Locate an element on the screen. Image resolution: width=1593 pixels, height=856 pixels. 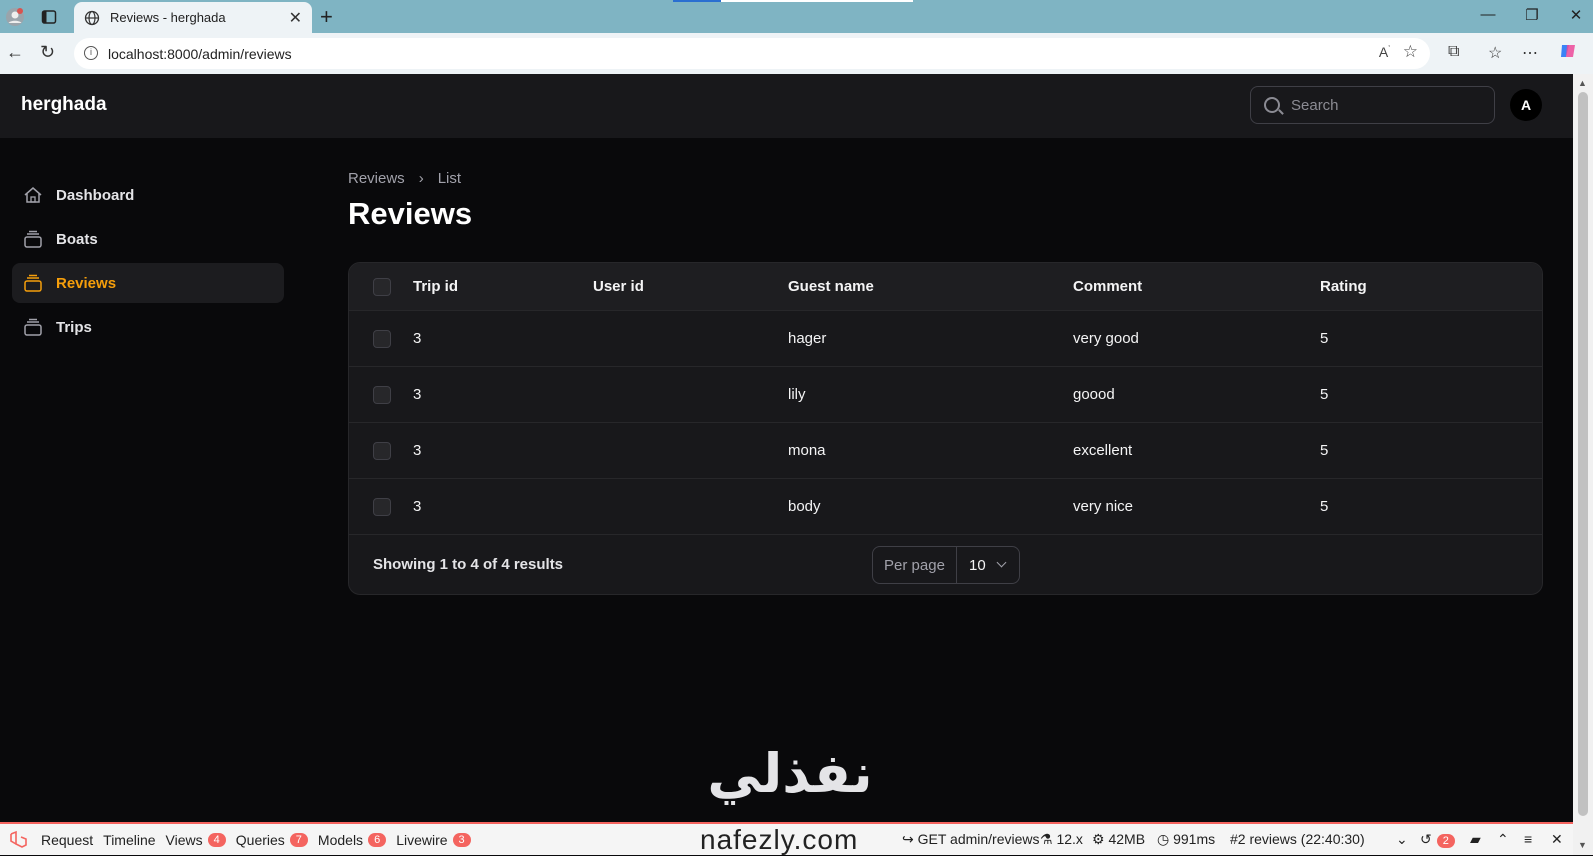
request-history-label: #2 reviews (22:40:30) is located at coordinates (1297, 839).